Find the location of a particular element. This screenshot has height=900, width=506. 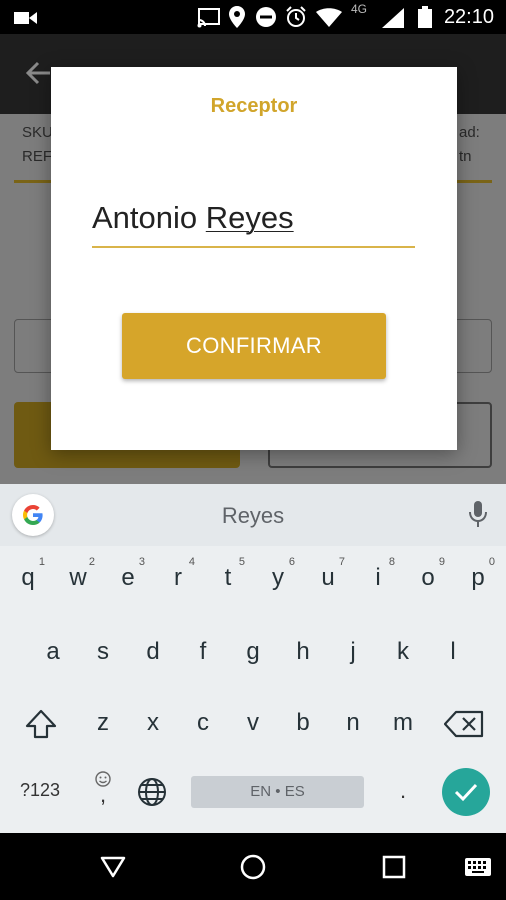

key-label: z is located at coordinates (103, 722).